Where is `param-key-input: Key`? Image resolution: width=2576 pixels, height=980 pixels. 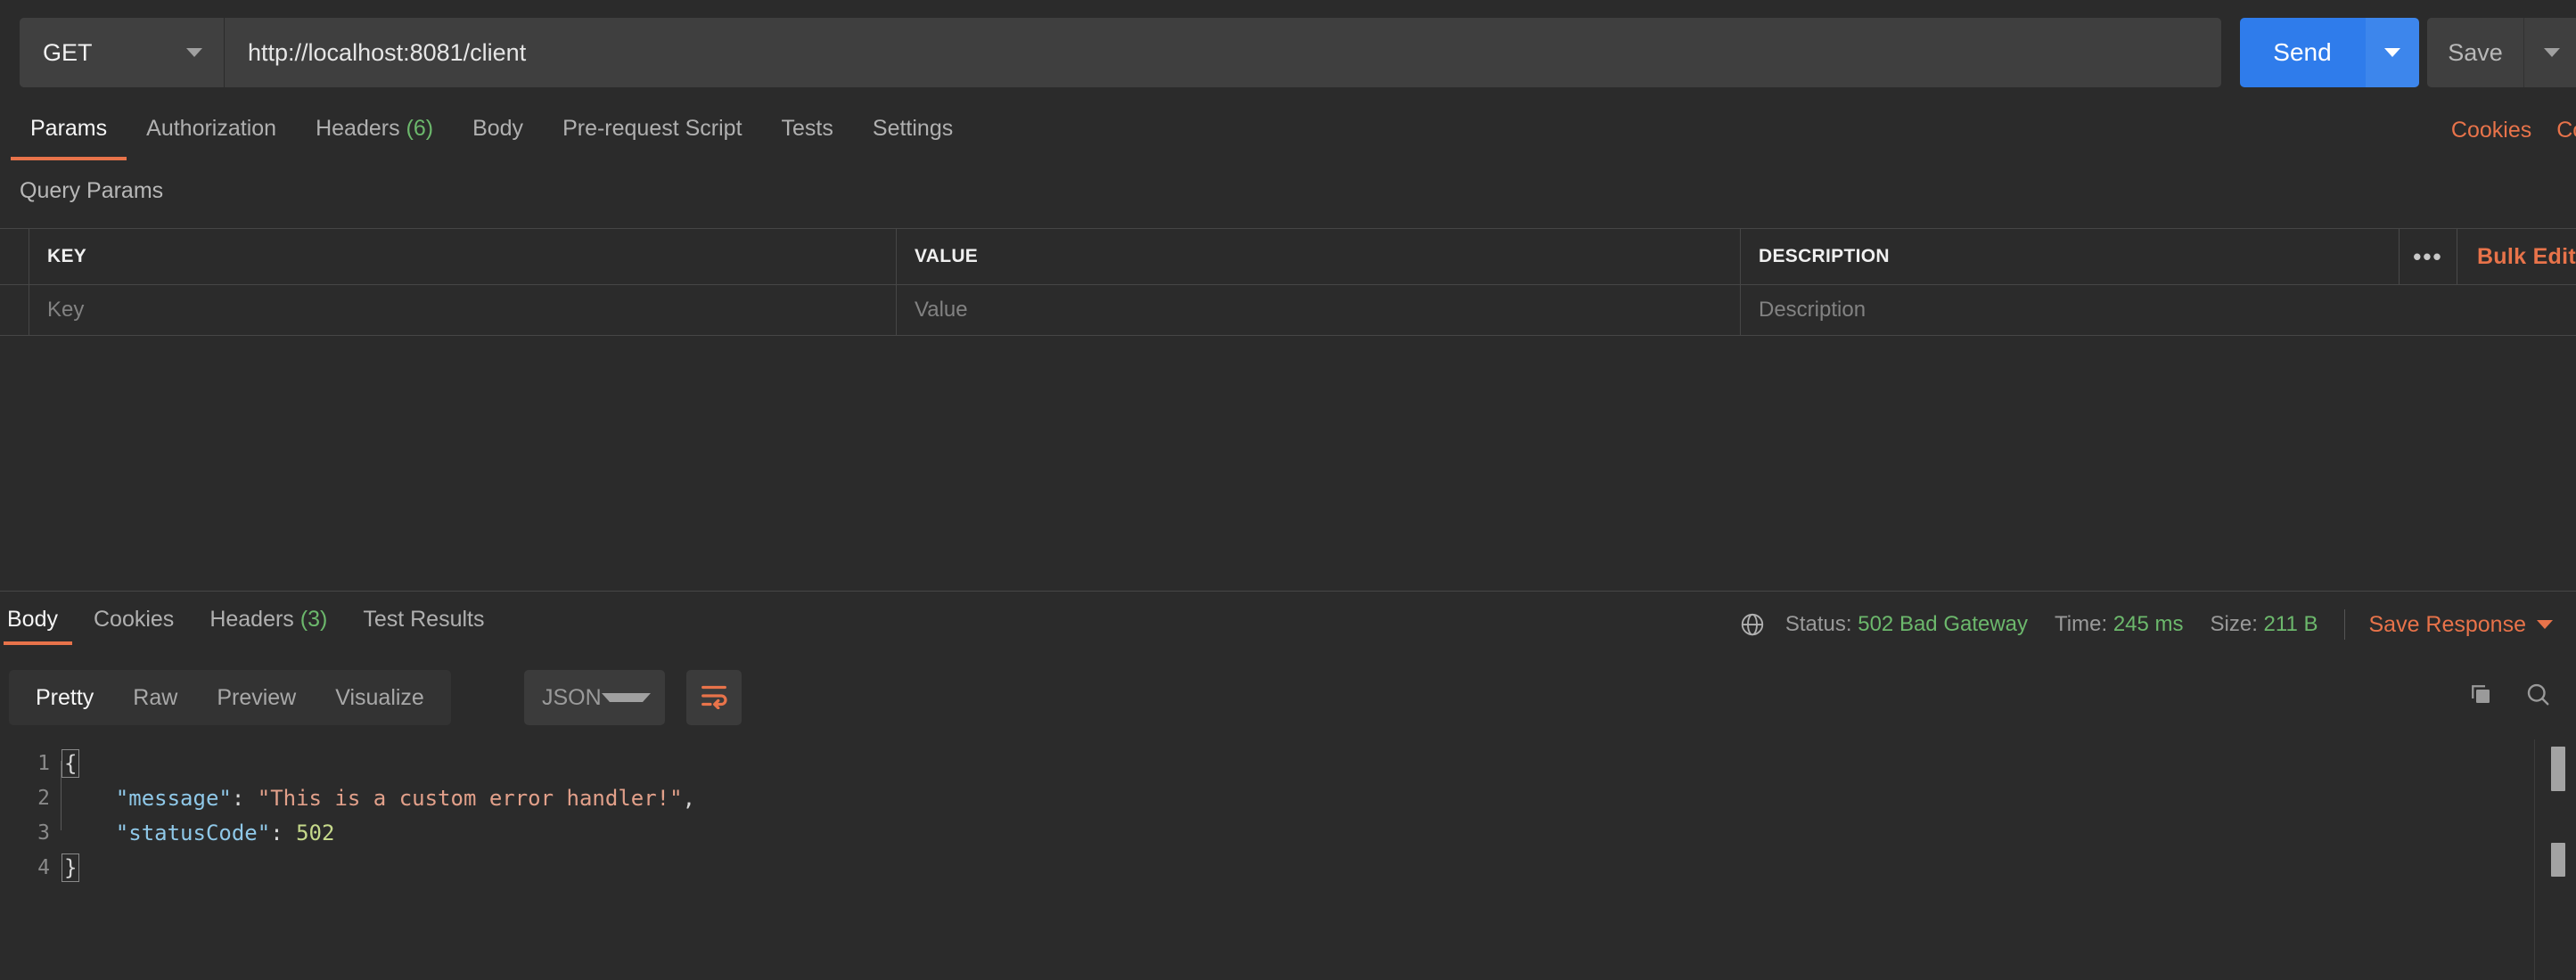
param-key-input: Key is located at coordinates (463, 310).